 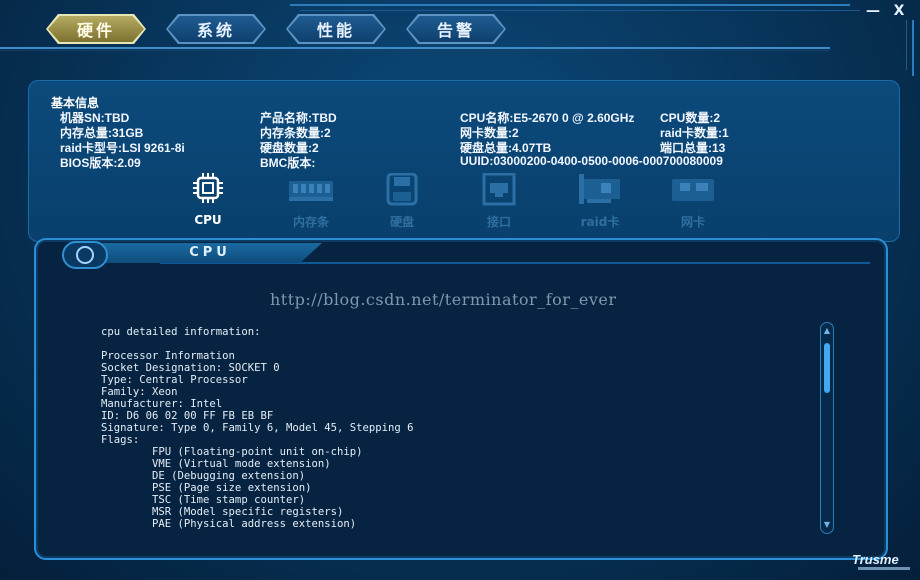 What do you see at coordinates (875, 559) in the screenshot?
I see `brand-logo: Trusme` at bounding box center [875, 559].